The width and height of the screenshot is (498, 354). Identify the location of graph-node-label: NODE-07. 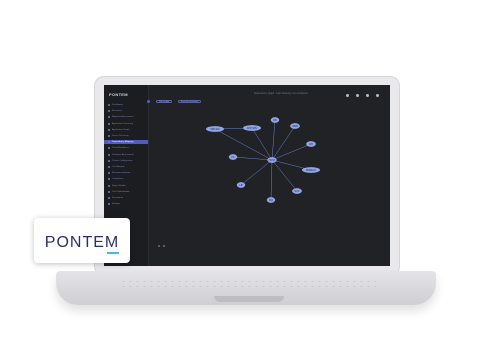
(311, 170).